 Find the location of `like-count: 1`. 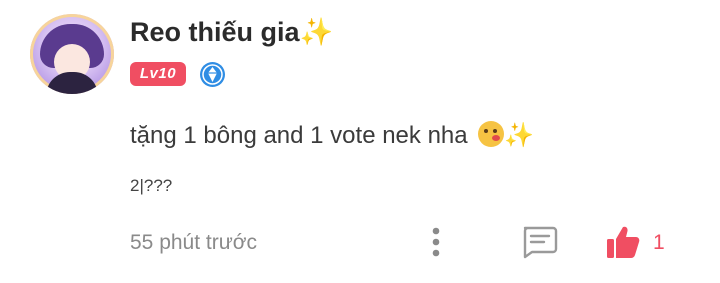

like-count: 1 is located at coordinates (659, 242).